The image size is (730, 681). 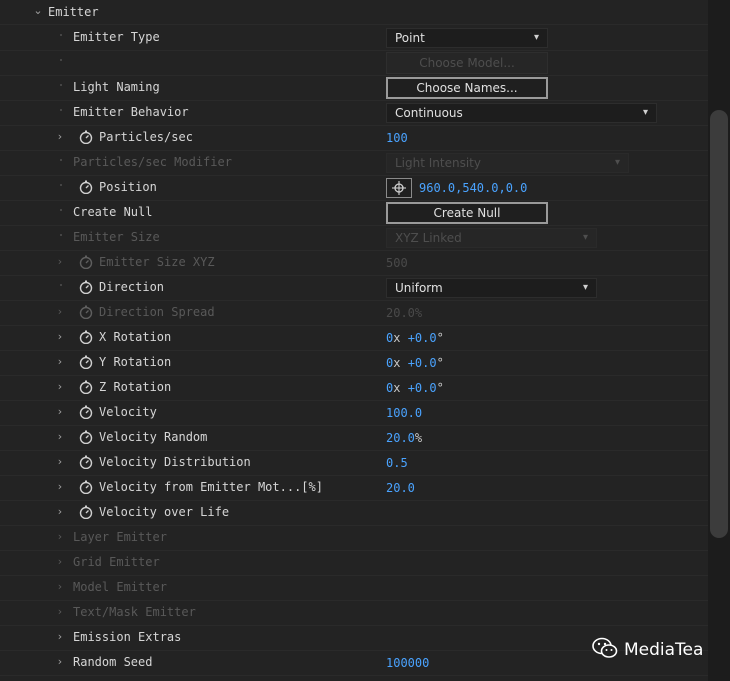 I want to click on label-y-rotation: Y Rotation, so click(x=135, y=362).